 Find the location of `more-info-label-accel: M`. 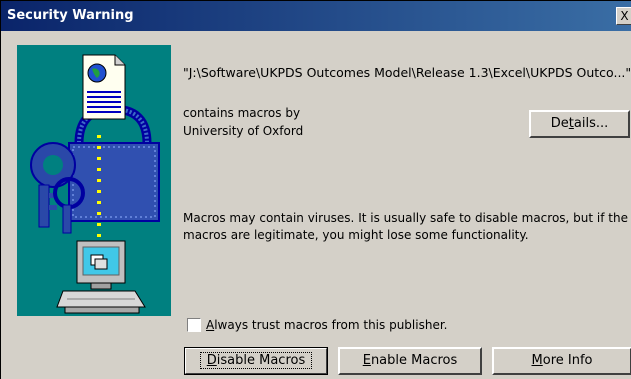

more-info-label-accel: M is located at coordinates (537, 360).